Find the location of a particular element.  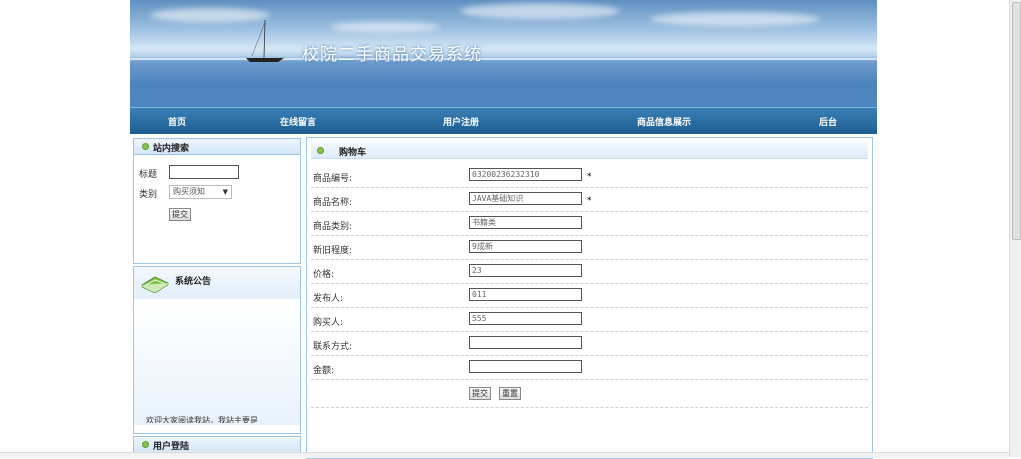

field-row-condition: 新旧程度: 9成新 is located at coordinates (589, 247).